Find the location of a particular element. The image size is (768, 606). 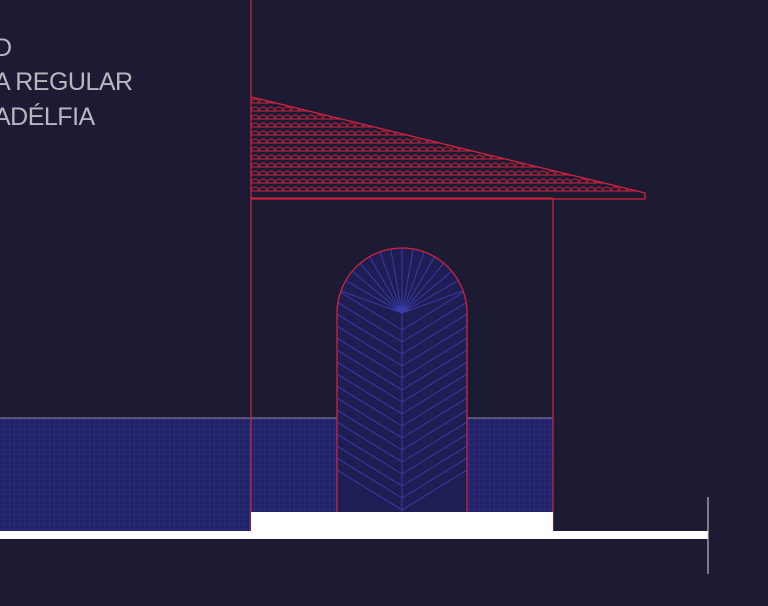

ground-line is located at coordinates (354, 535).